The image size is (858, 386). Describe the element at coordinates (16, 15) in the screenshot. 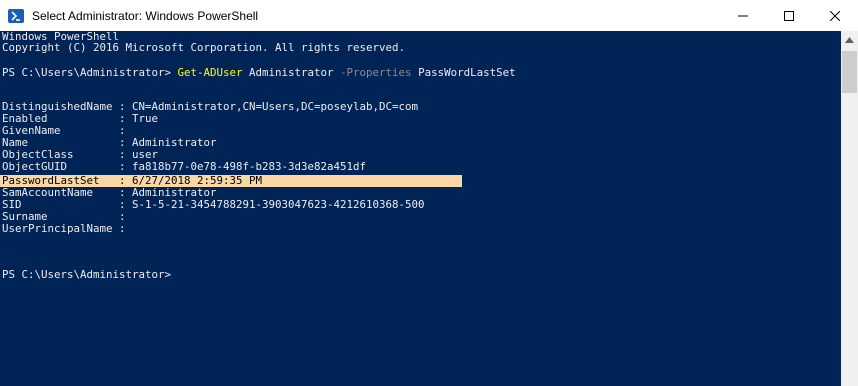

I see `powershell-icon` at that location.